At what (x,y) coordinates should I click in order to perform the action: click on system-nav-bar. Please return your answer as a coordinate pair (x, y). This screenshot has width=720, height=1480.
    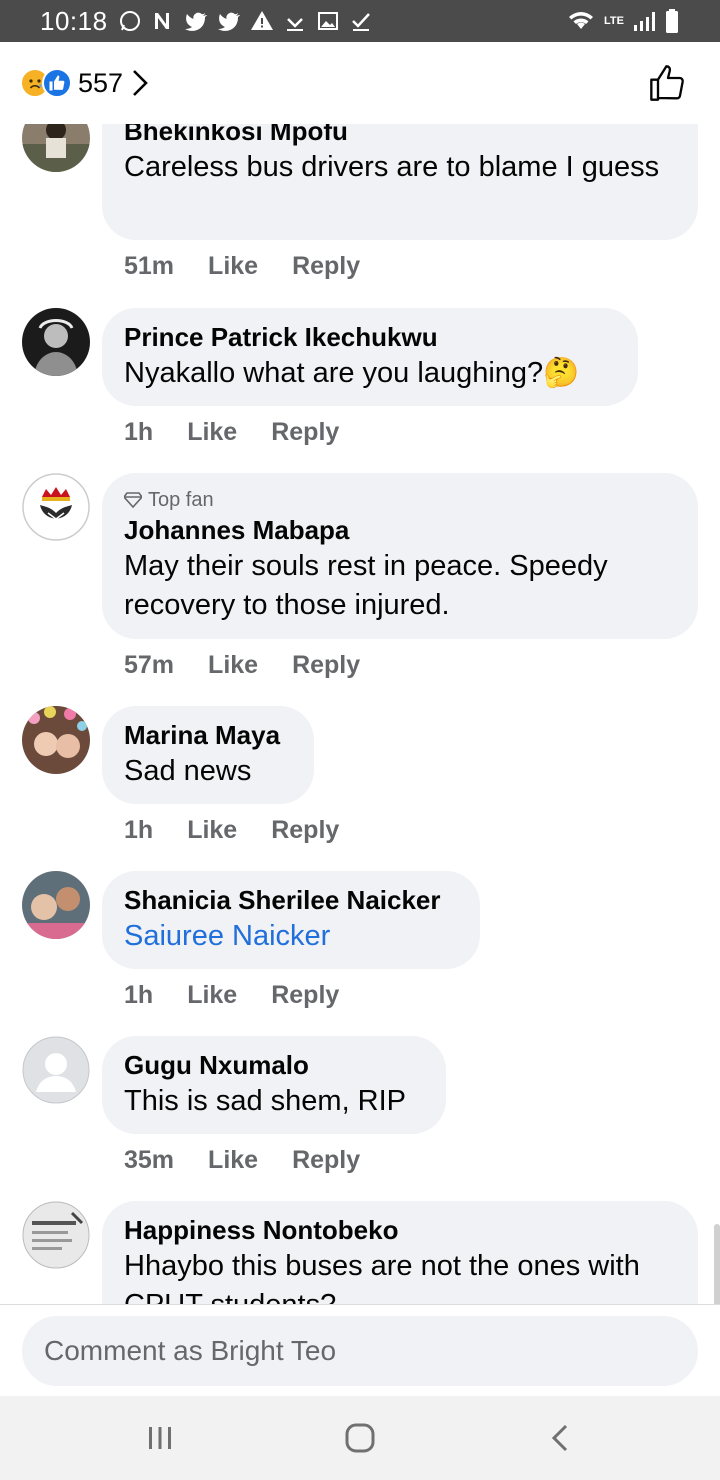
    Looking at the image, I should click on (360, 1438).